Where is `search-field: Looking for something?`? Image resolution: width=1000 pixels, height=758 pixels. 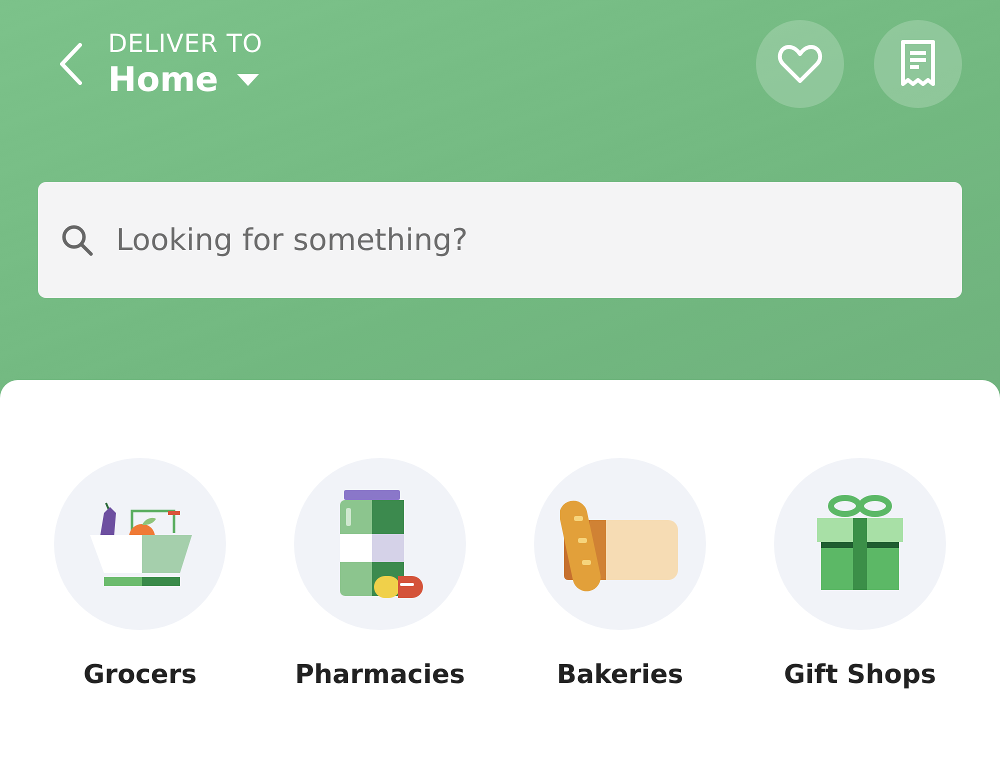 search-field: Looking for something? is located at coordinates (500, 240).